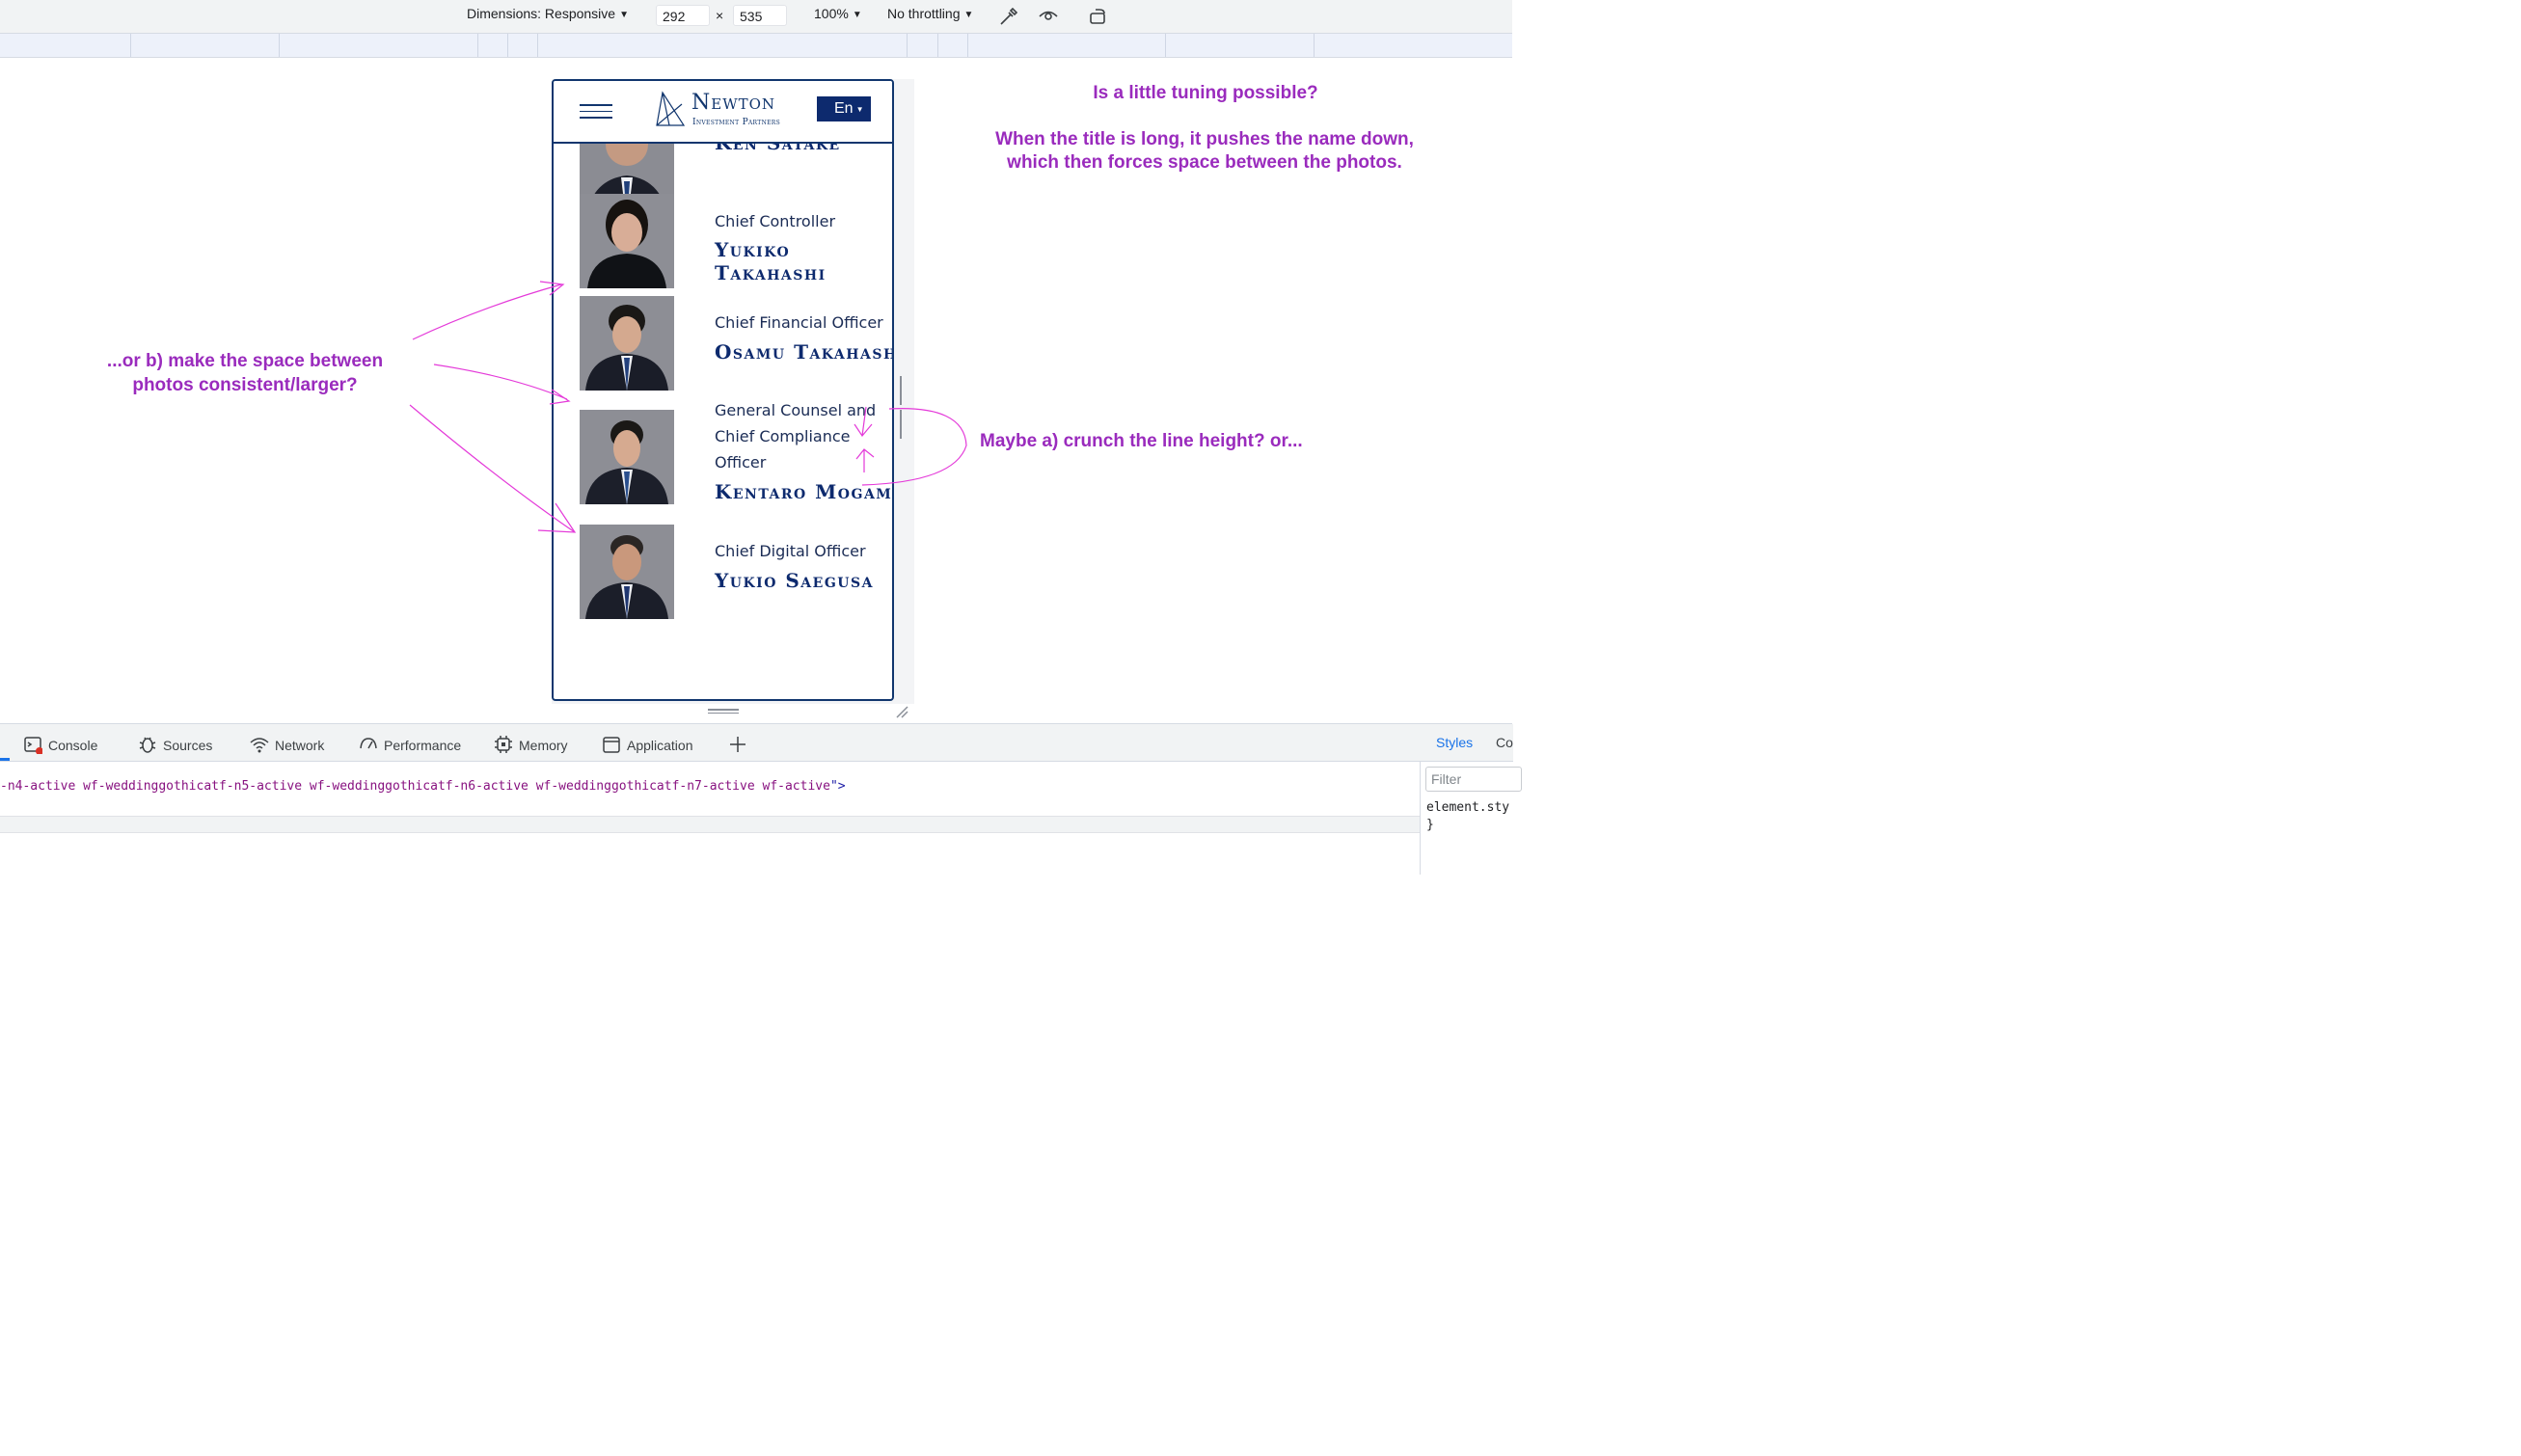 The height and width of the screenshot is (1456, 2521). I want to click on add-tab-icon, so click(737, 744).